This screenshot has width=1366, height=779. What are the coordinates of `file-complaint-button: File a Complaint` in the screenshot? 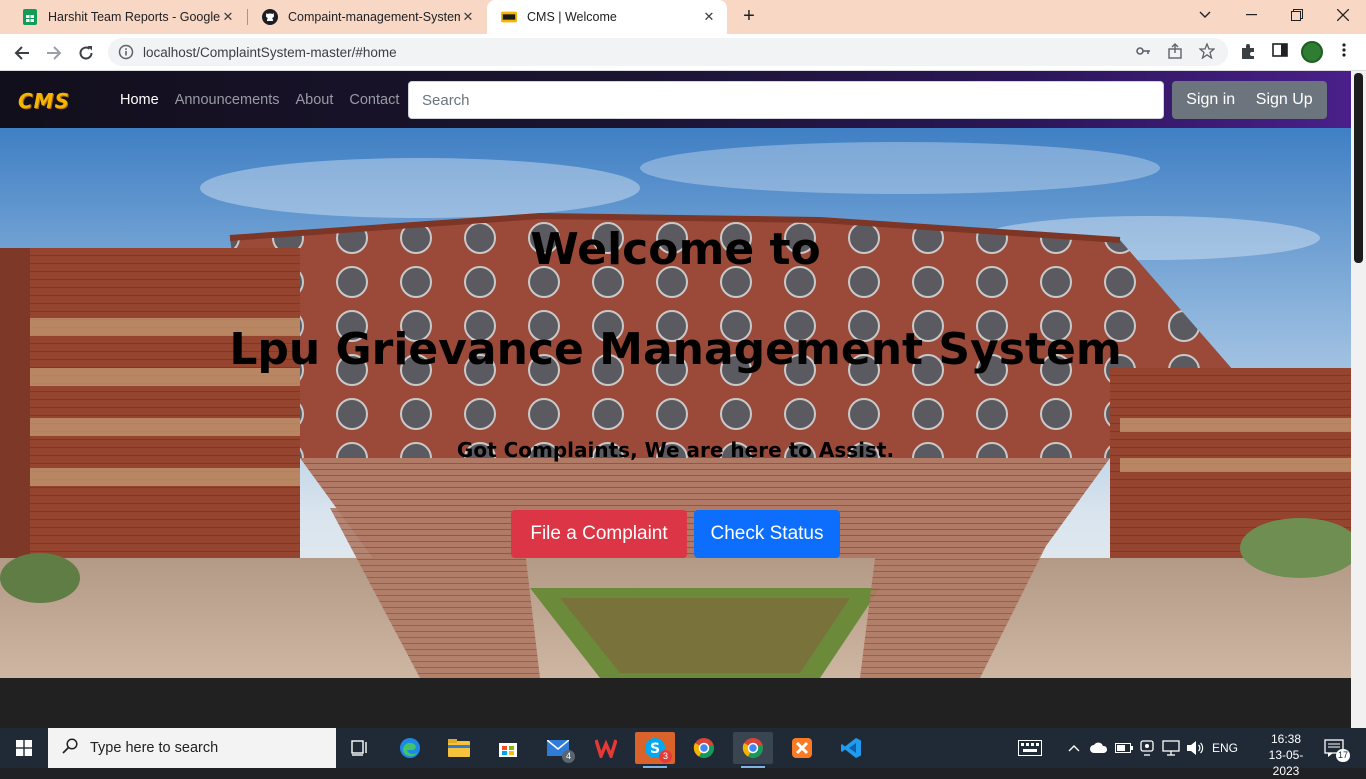 It's located at (599, 534).